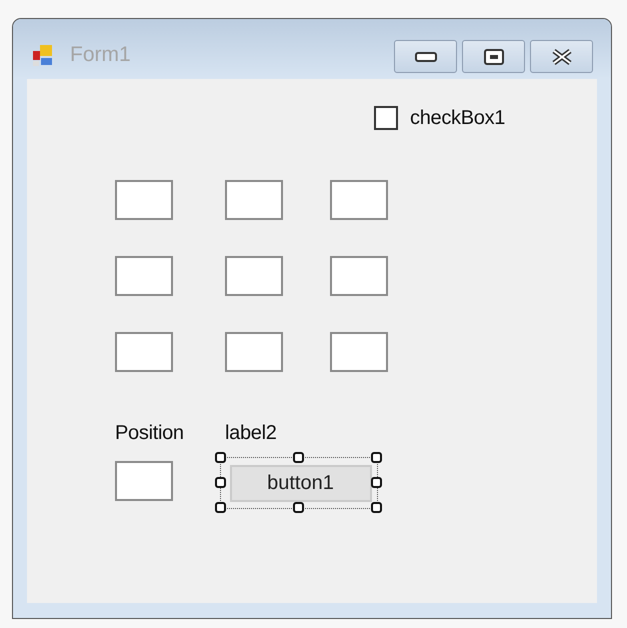 This screenshot has width=627, height=628. What do you see at coordinates (100, 55) in the screenshot?
I see `window-title: Form1` at bounding box center [100, 55].